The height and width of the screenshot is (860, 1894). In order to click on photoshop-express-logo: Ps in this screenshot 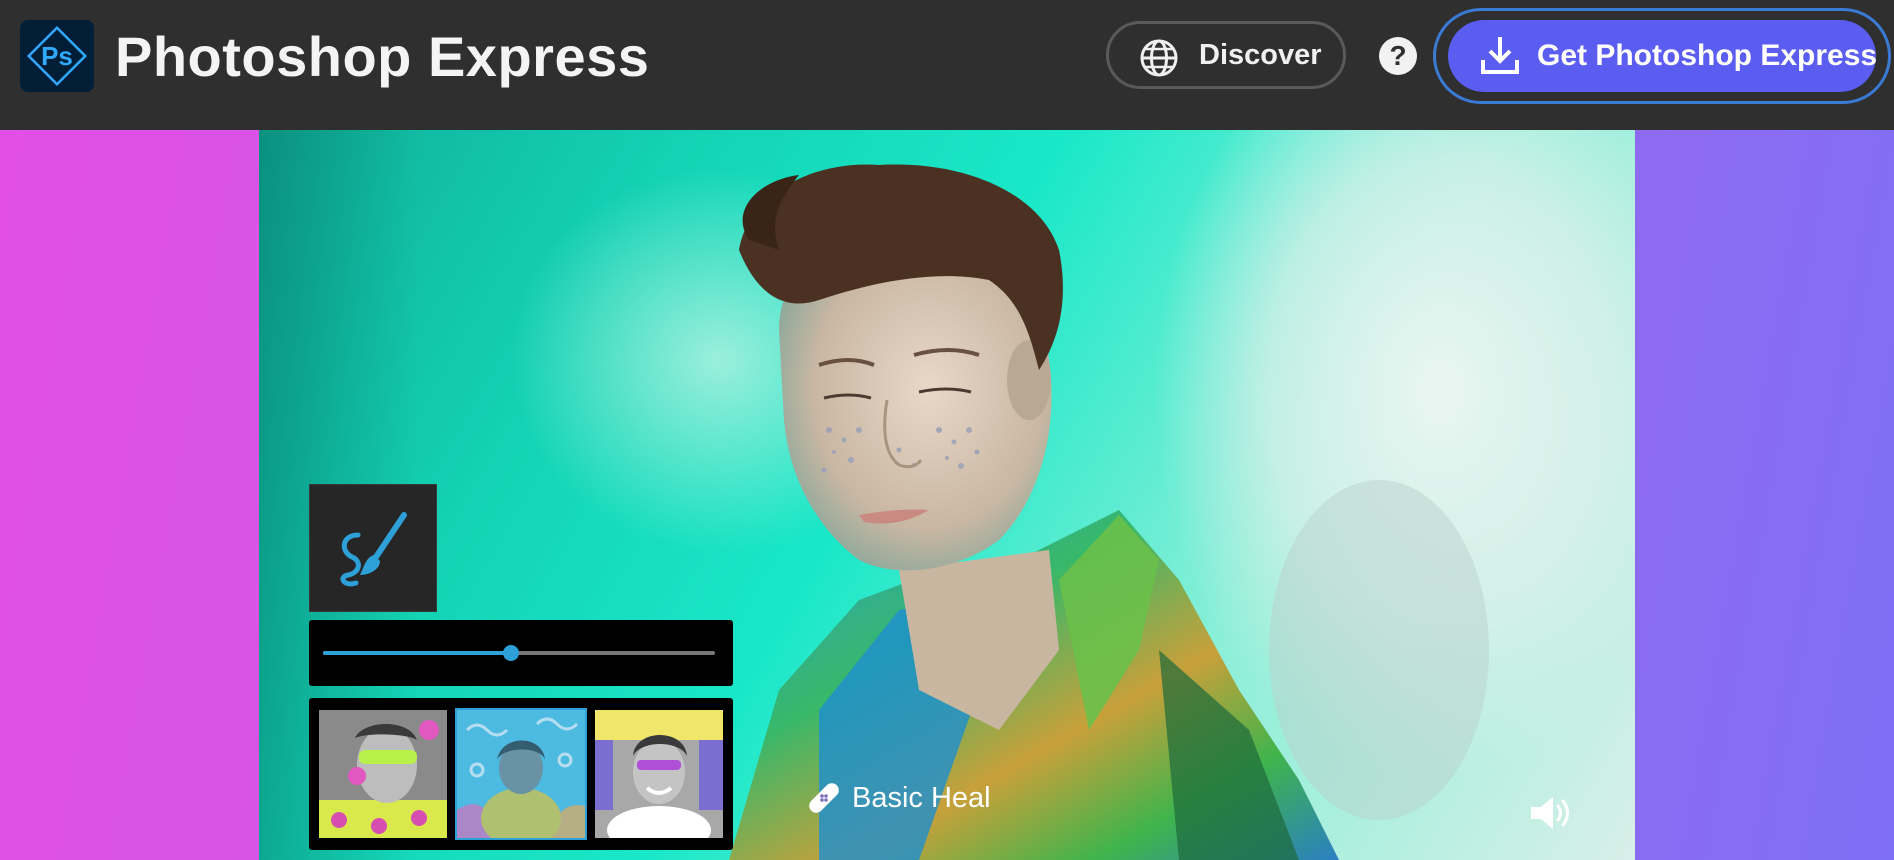, I will do `click(57, 56)`.